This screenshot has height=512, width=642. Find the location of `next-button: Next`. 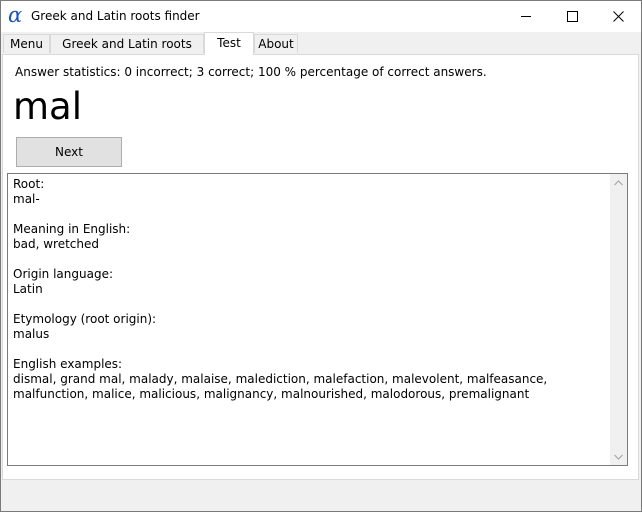

next-button: Next is located at coordinates (69, 152).